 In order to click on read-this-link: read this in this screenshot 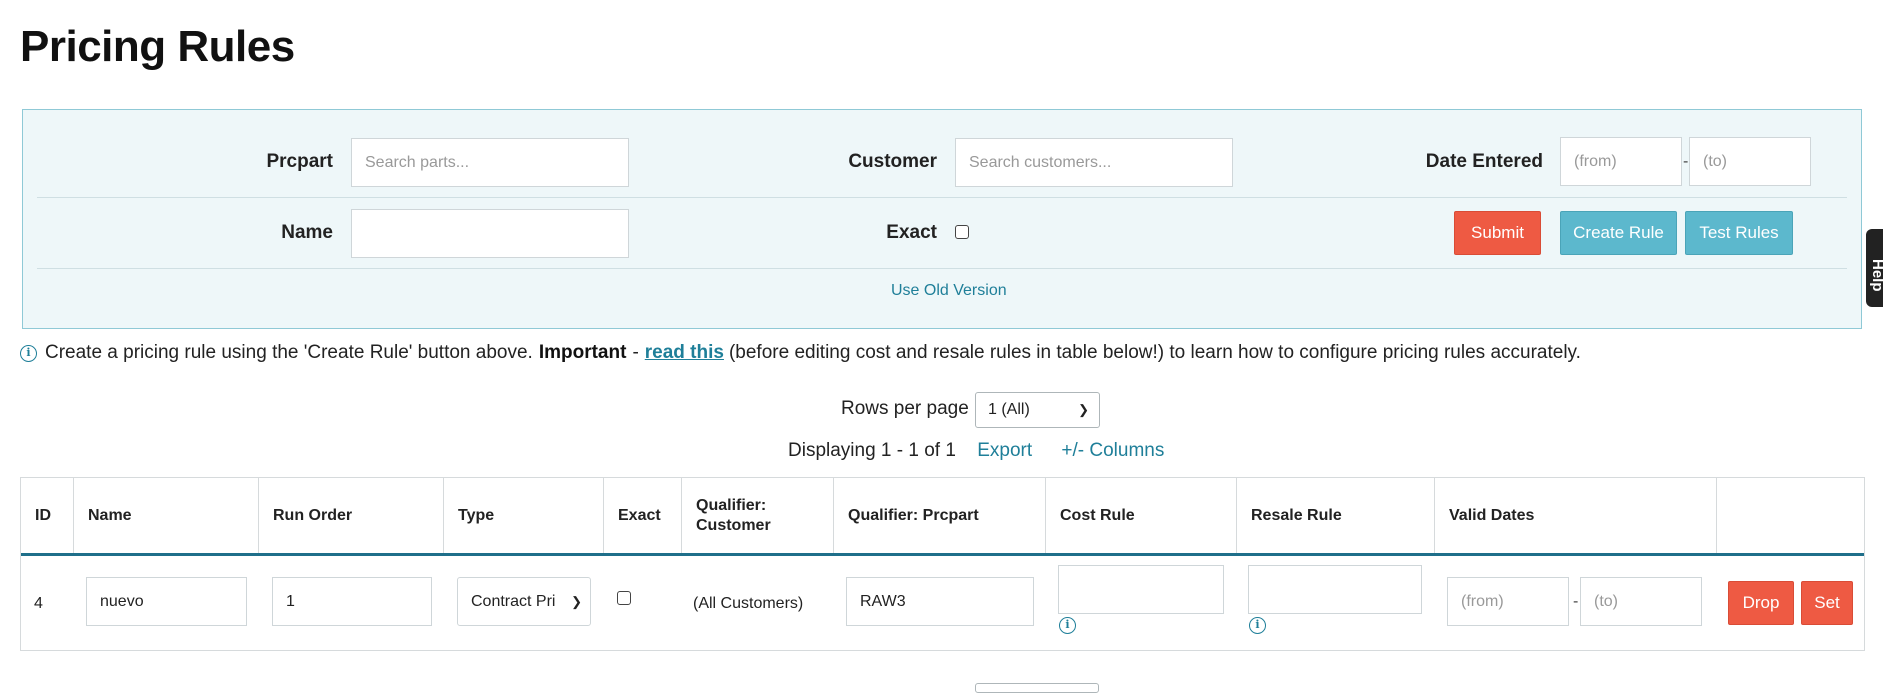, I will do `click(684, 353)`.